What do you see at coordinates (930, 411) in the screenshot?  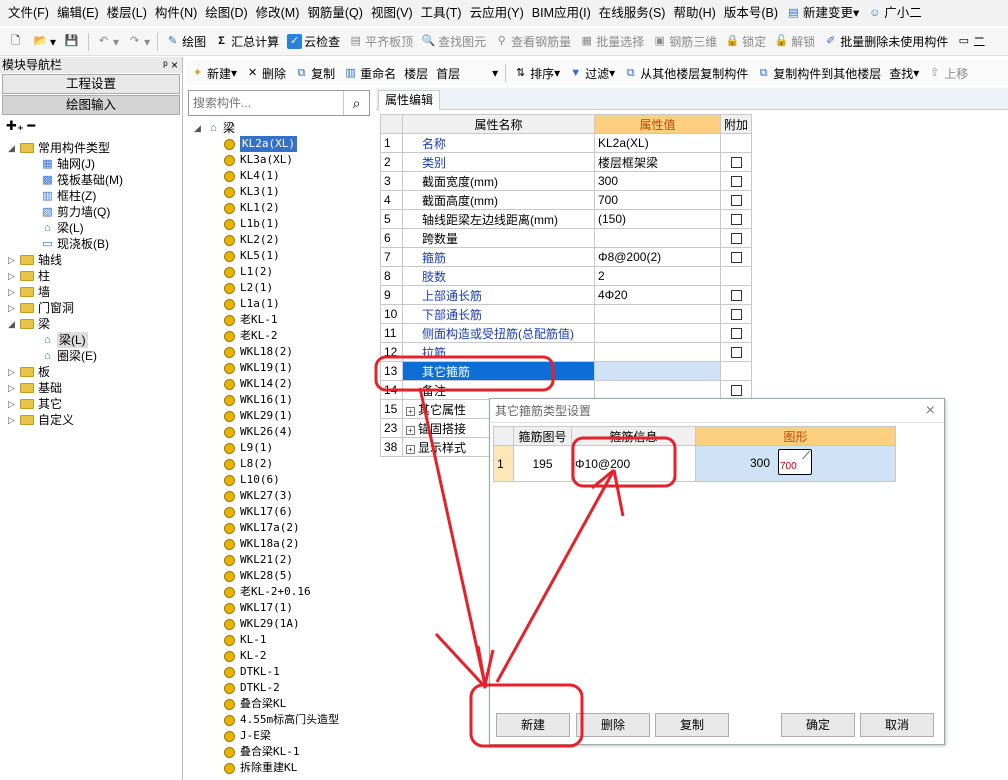 I see `close-icon: ×` at bounding box center [930, 411].